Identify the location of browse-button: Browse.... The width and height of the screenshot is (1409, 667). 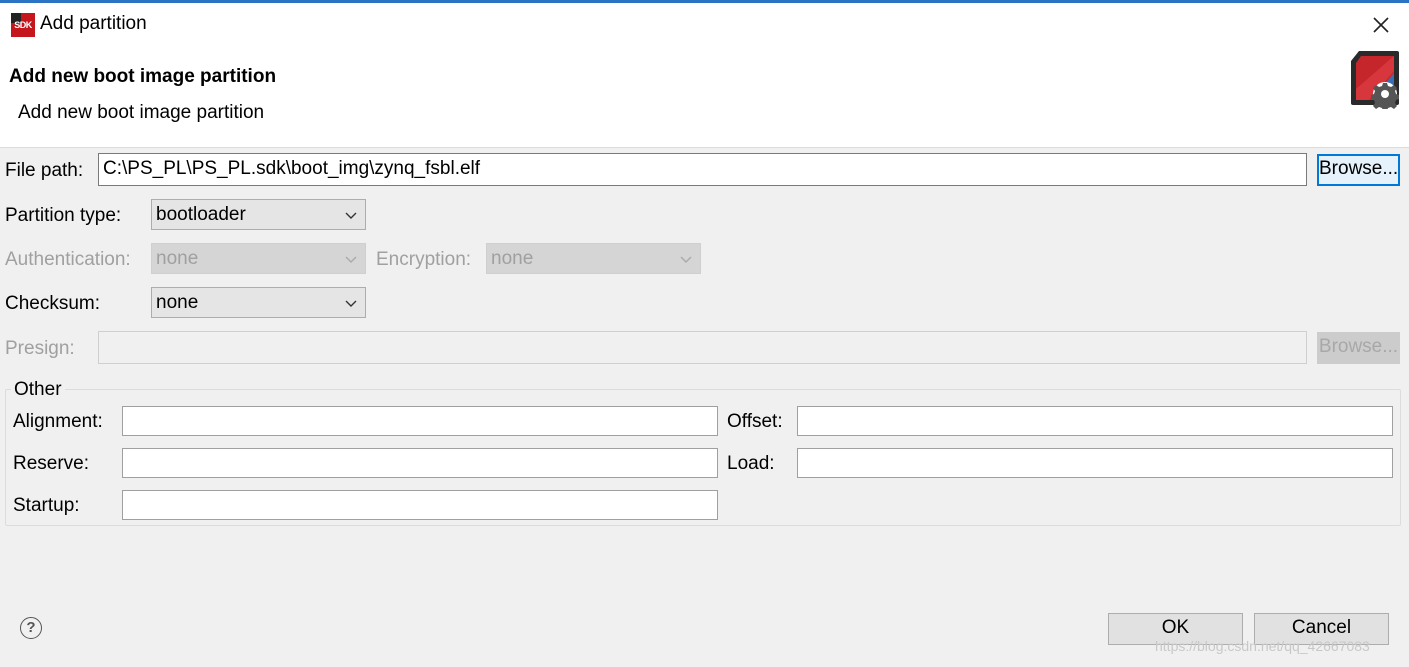
(1358, 170).